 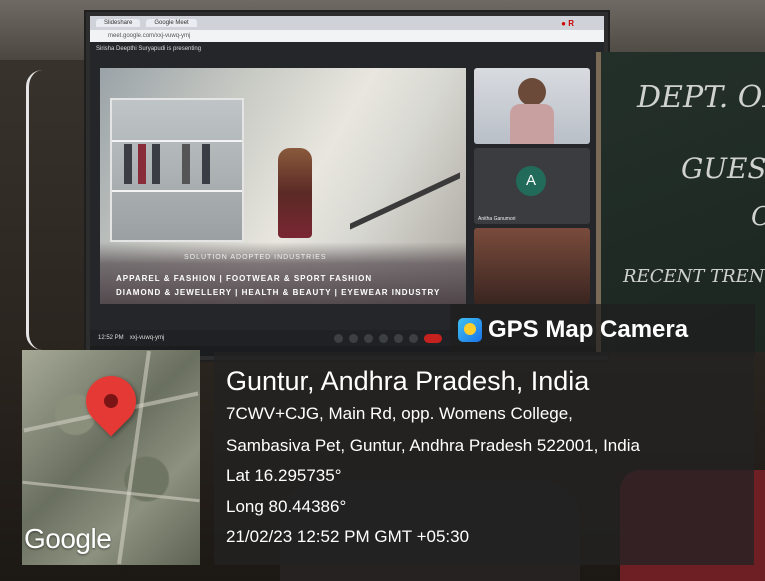 What do you see at coordinates (399, 413) in the screenshot?
I see `address-line-1: 7CWV+CJG, Main Rd, opp. Womens College,` at bounding box center [399, 413].